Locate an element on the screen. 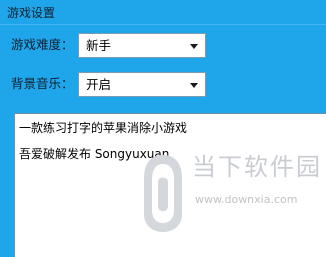  difficulty-select: 新手 is located at coordinates (142, 45).